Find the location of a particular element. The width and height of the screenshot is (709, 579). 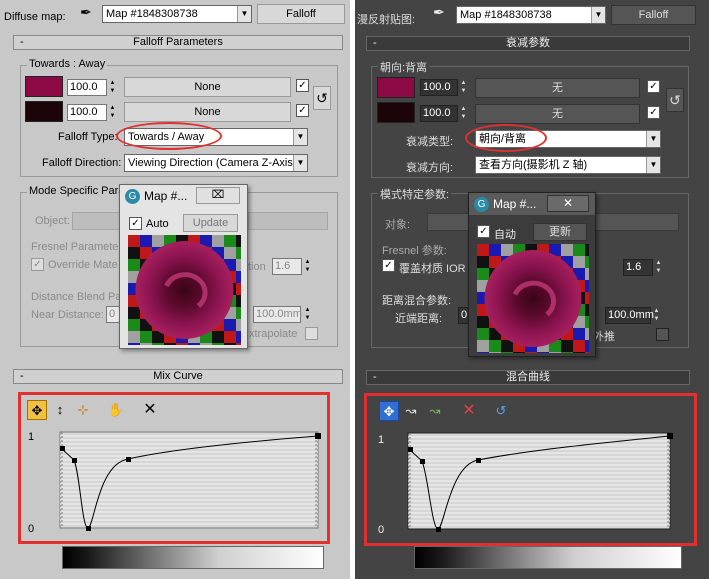

near-distance-label: 近端距离: is located at coordinates (419, 319).